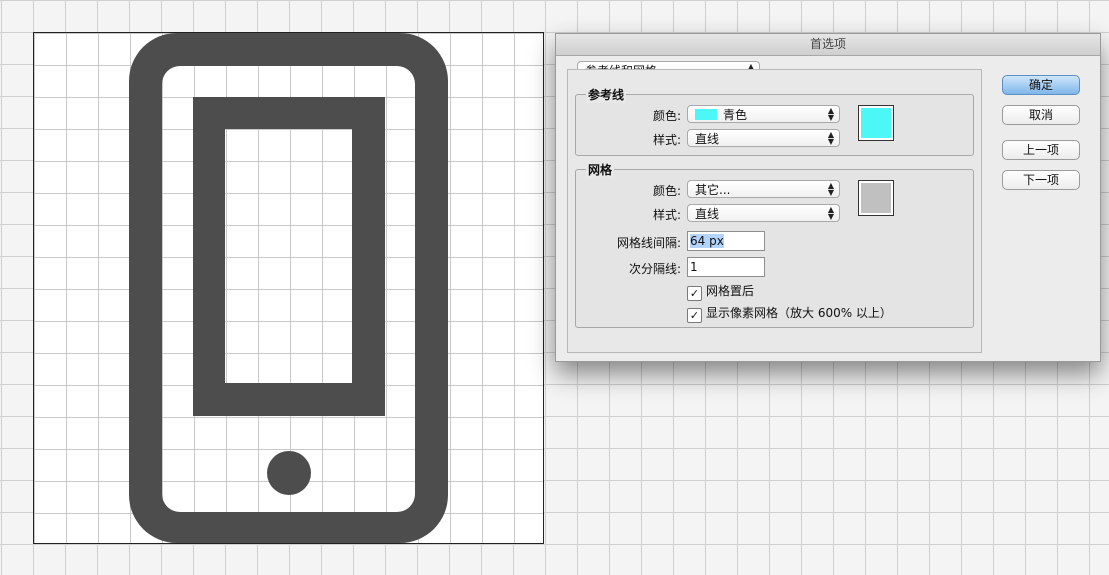 The image size is (1109, 575). I want to click on grid-behind-checkbox-row: ✓ 网格置后, so click(721, 292).